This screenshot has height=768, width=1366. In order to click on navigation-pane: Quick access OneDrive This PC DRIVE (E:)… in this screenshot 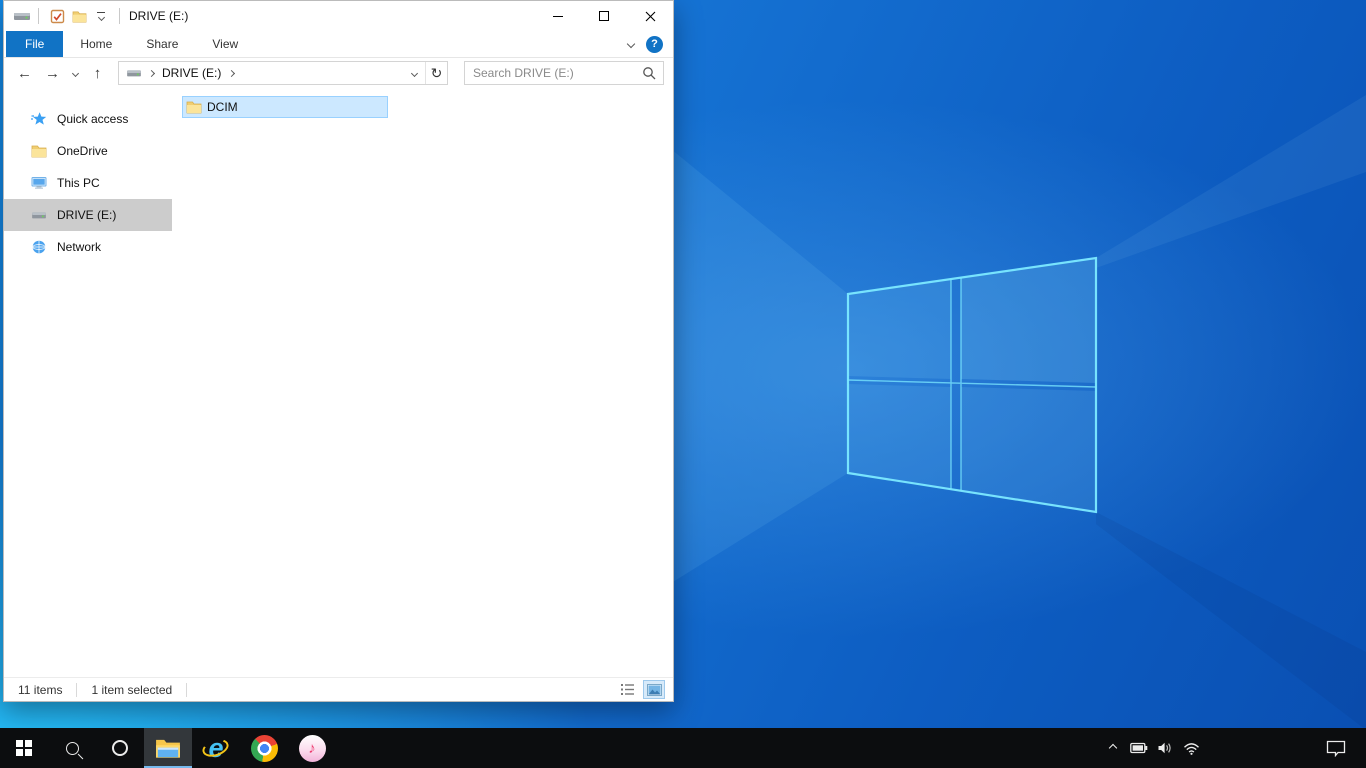, I will do `click(88, 382)`.